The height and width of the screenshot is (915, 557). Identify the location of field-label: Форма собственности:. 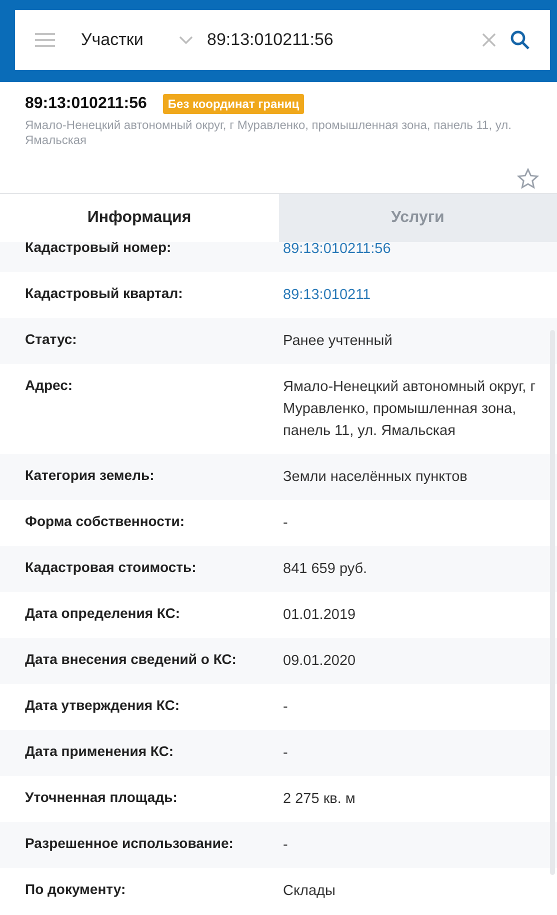
(105, 521).